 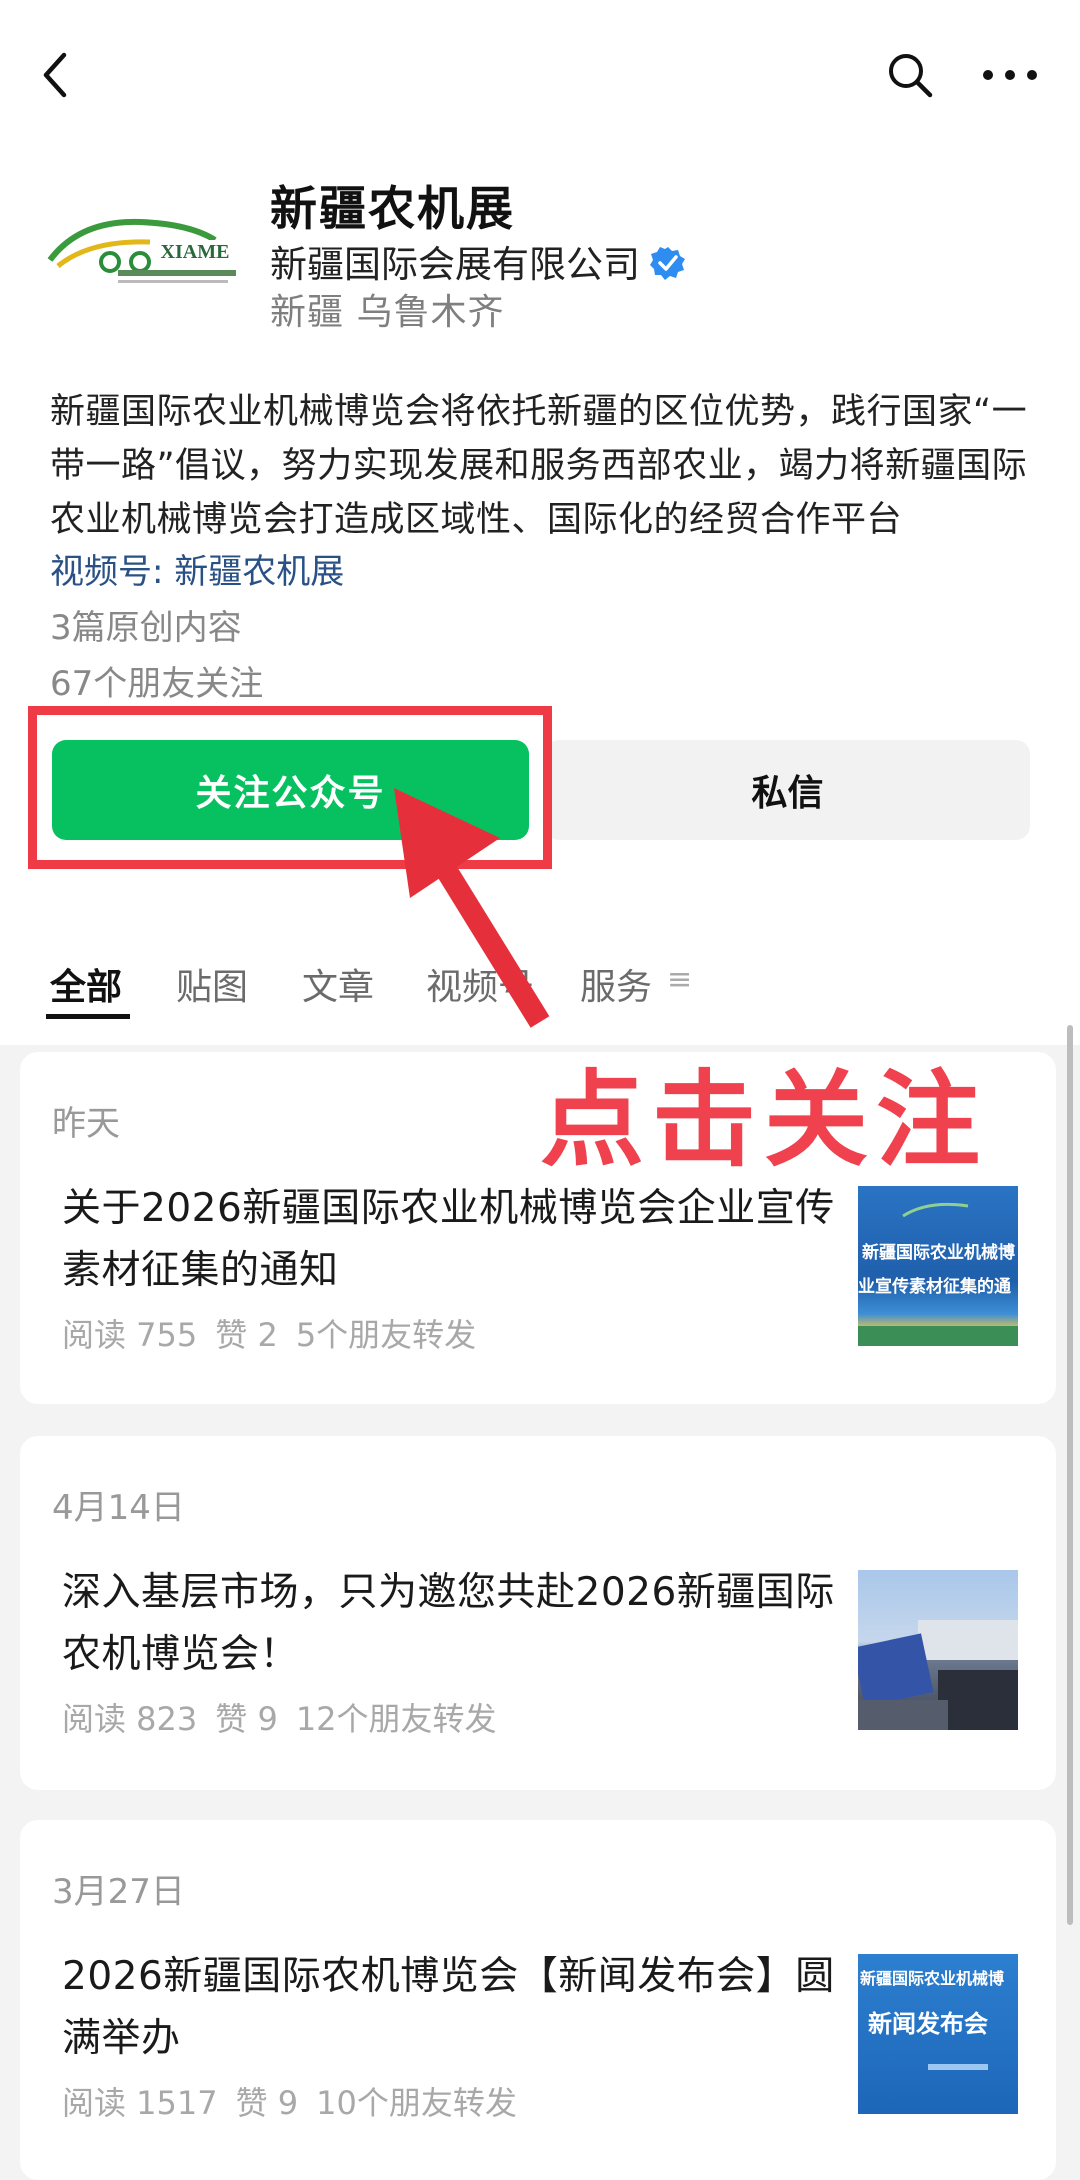 What do you see at coordinates (934, 1286) in the screenshot?
I see `thumb-line-2: 业宣传素材征集的通` at bounding box center [934, 1286].